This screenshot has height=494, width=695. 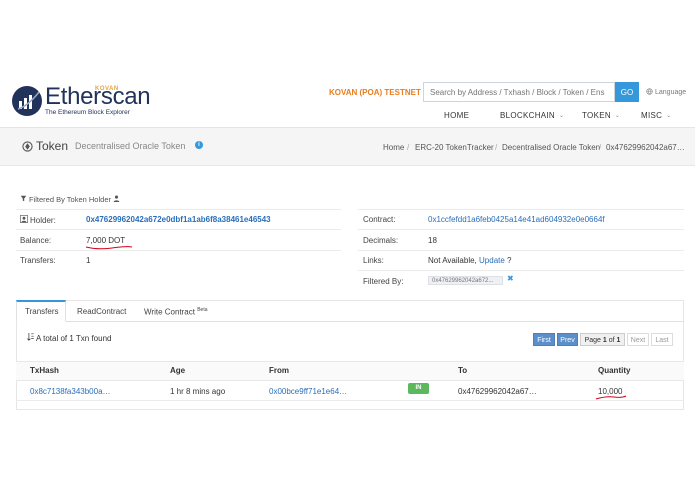 I want to click on links-label: Links:, so click(x=373, y=260).